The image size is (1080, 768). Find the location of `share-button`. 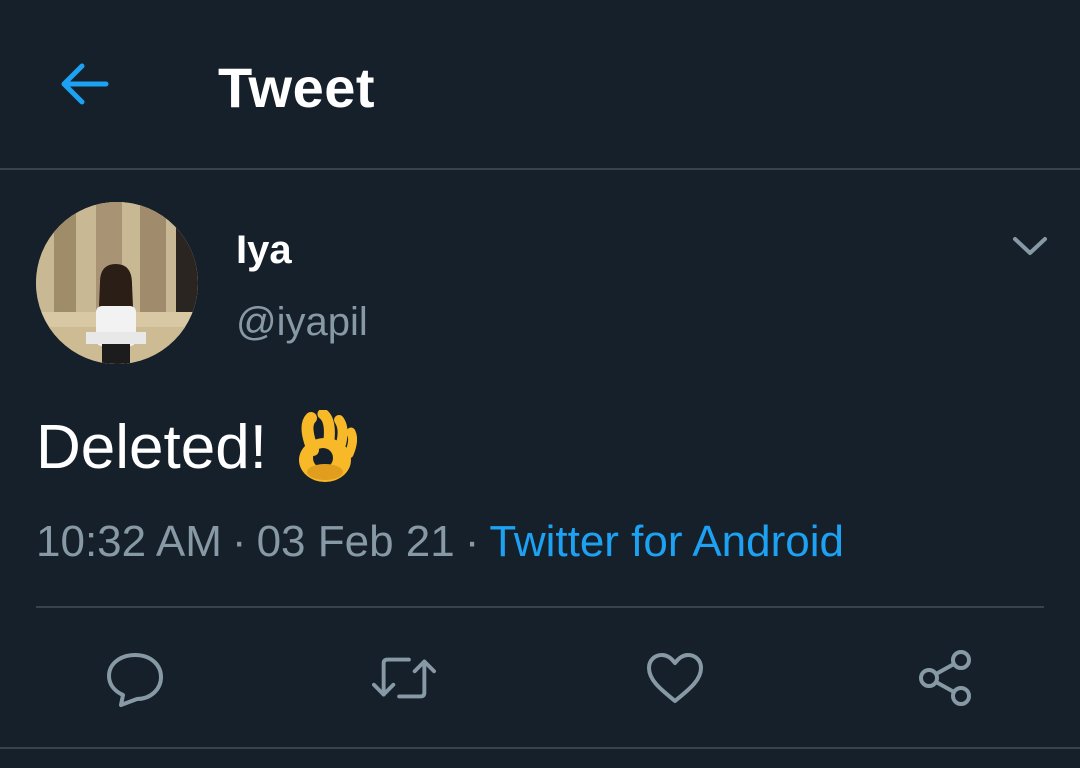

share-button is located at coordinates (945, 678).